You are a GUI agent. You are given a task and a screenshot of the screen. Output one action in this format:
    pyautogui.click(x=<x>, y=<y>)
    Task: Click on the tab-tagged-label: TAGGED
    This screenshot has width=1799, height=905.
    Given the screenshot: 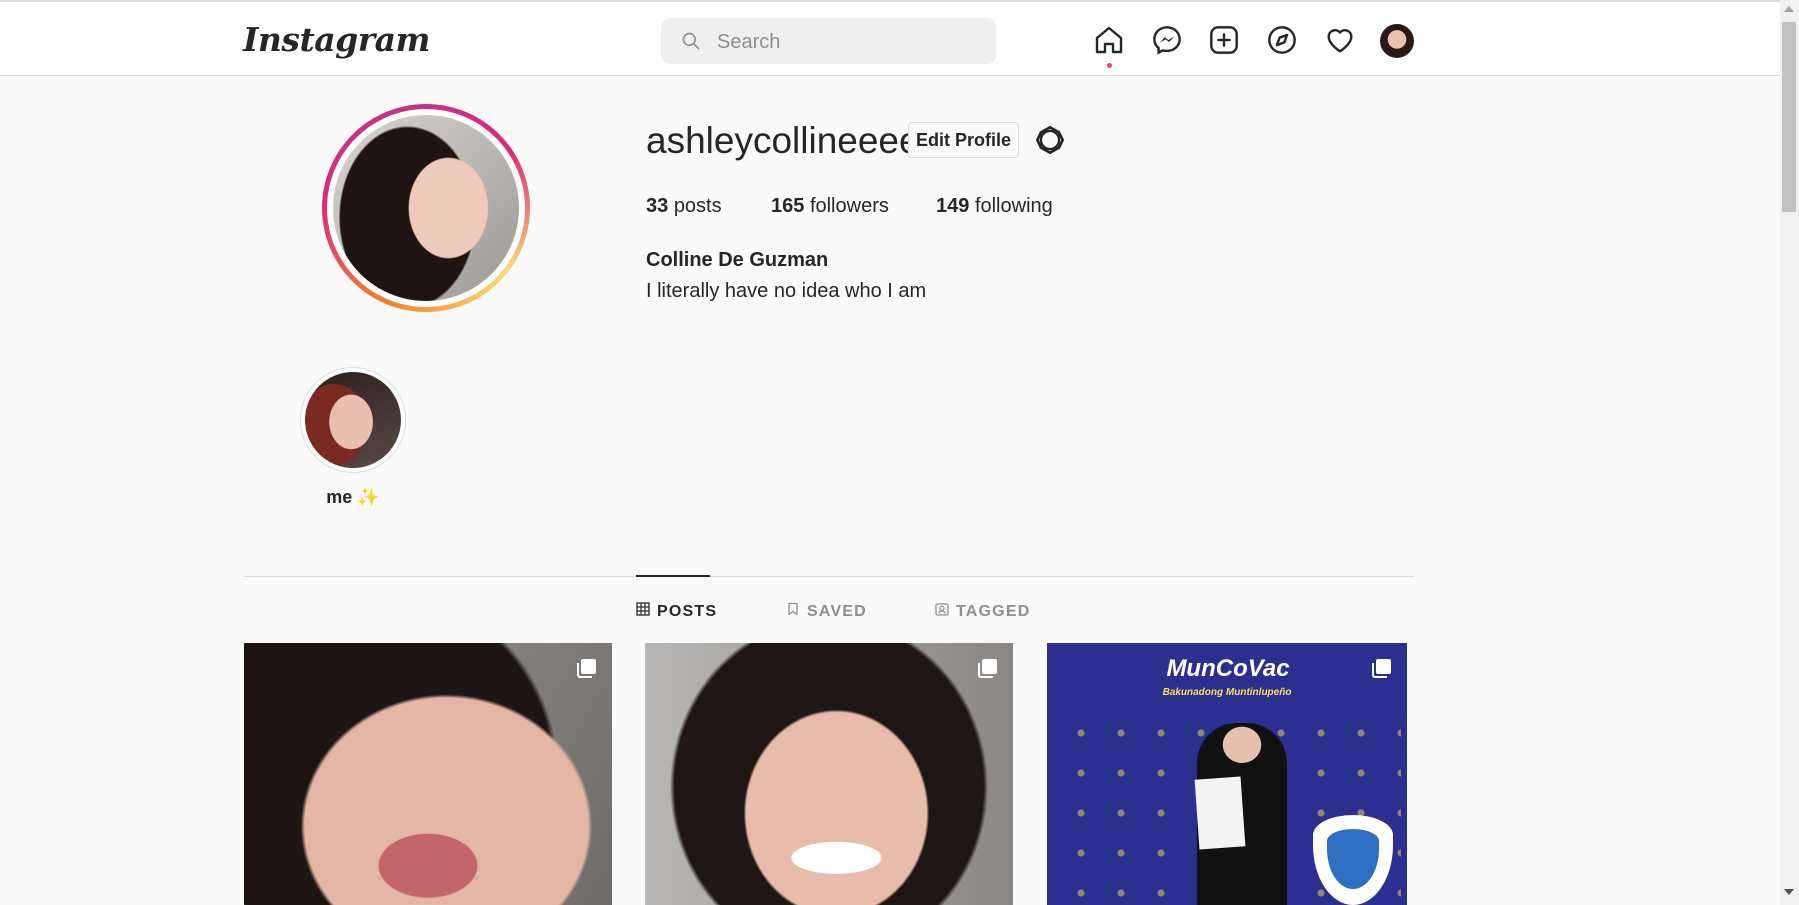 What is the action you would take?
    pyautogui.click(x=993, y=611)
    